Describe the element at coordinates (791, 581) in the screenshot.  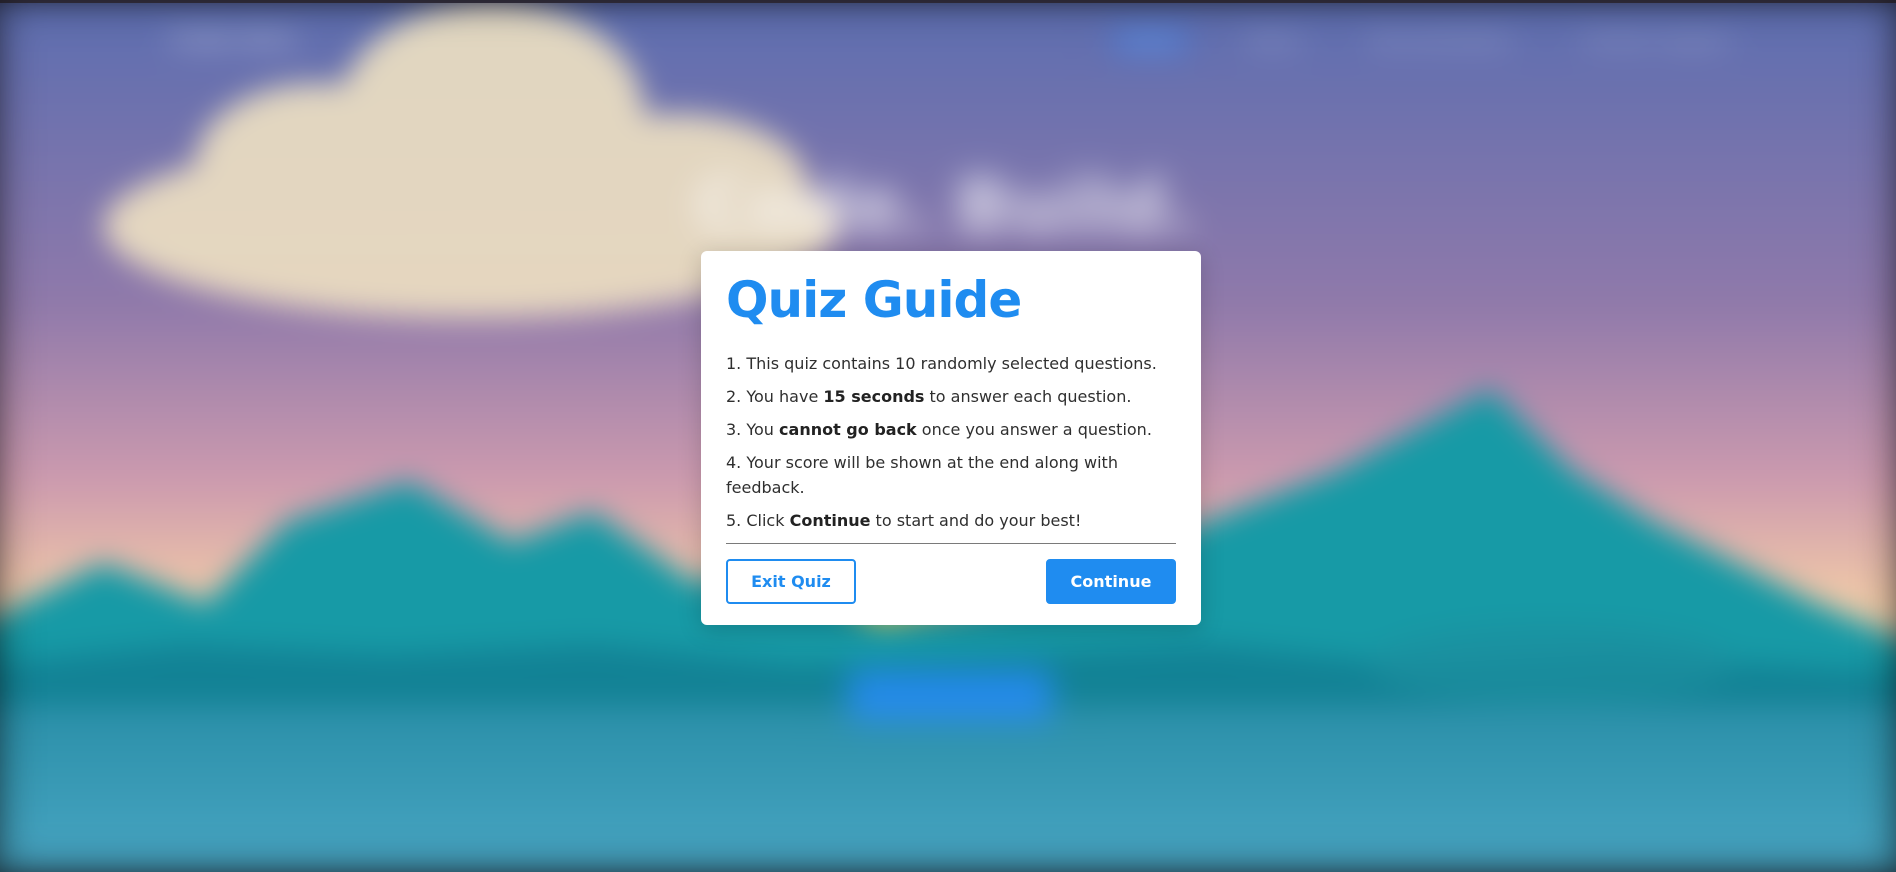
I see `exit-quiz-button: Exit Quiz` at that location.